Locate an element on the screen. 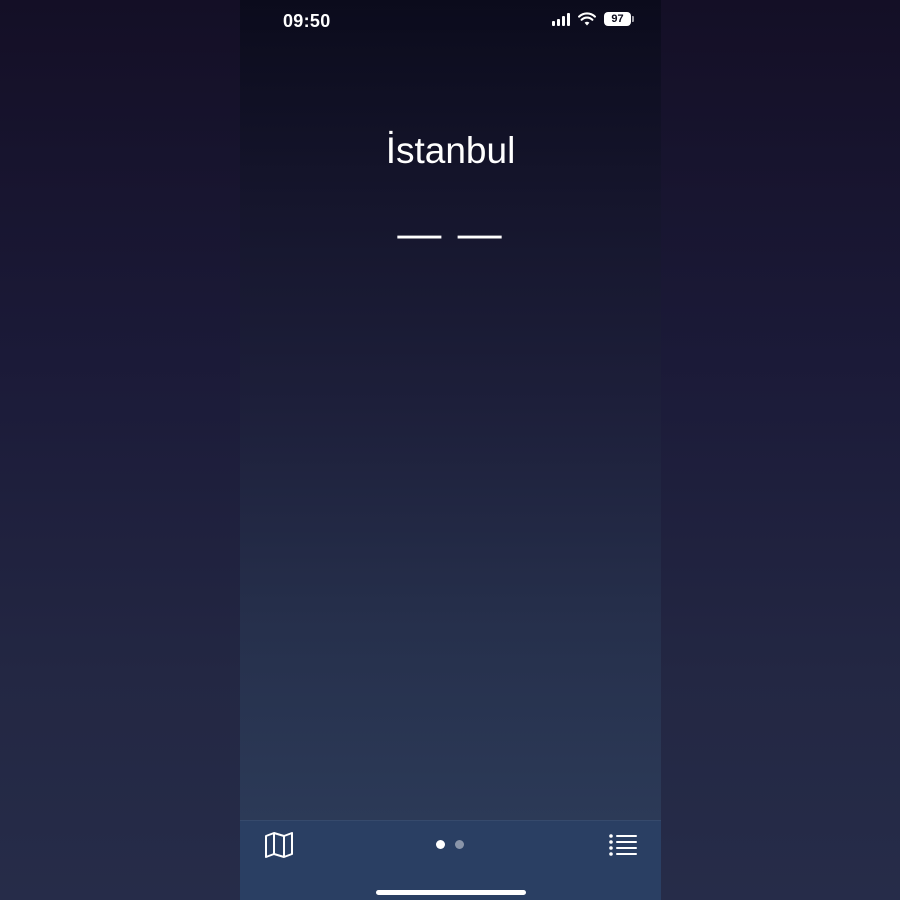 The width and height of the screenshot is (900, 900). wifi-icon is located at coordinates (587, 19).